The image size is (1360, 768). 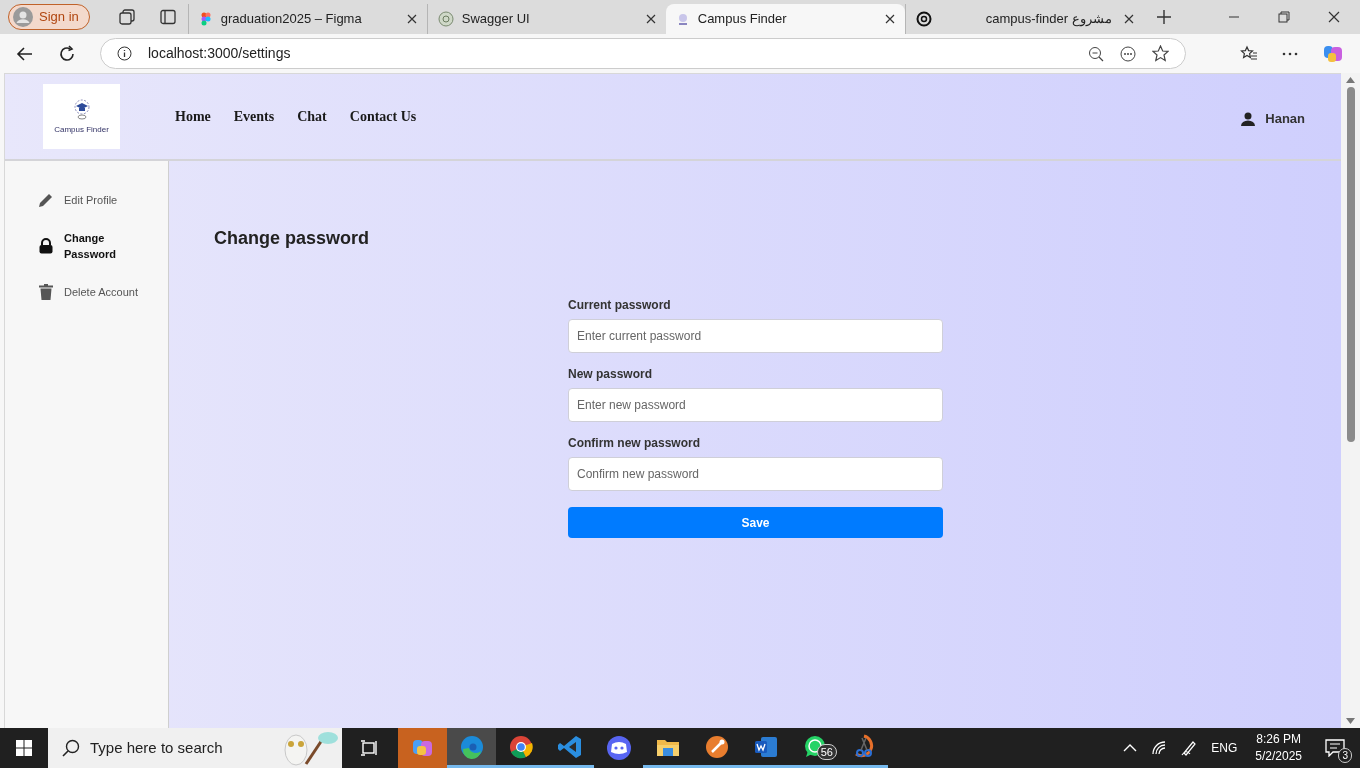 What do you see at coordinates (71, 748) in the screenshot?
I see `search-icon` at bounding box center [71, 748].